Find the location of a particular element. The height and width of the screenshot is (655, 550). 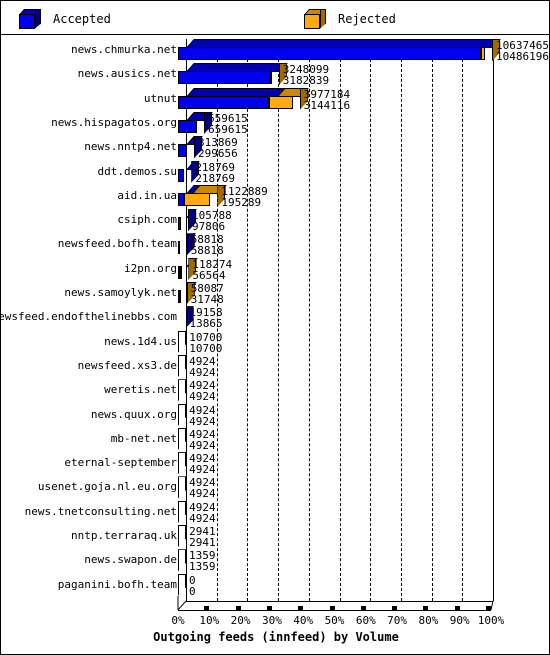

table-row: utnut 3977184 3144116 is located at coordinates (275, 99).